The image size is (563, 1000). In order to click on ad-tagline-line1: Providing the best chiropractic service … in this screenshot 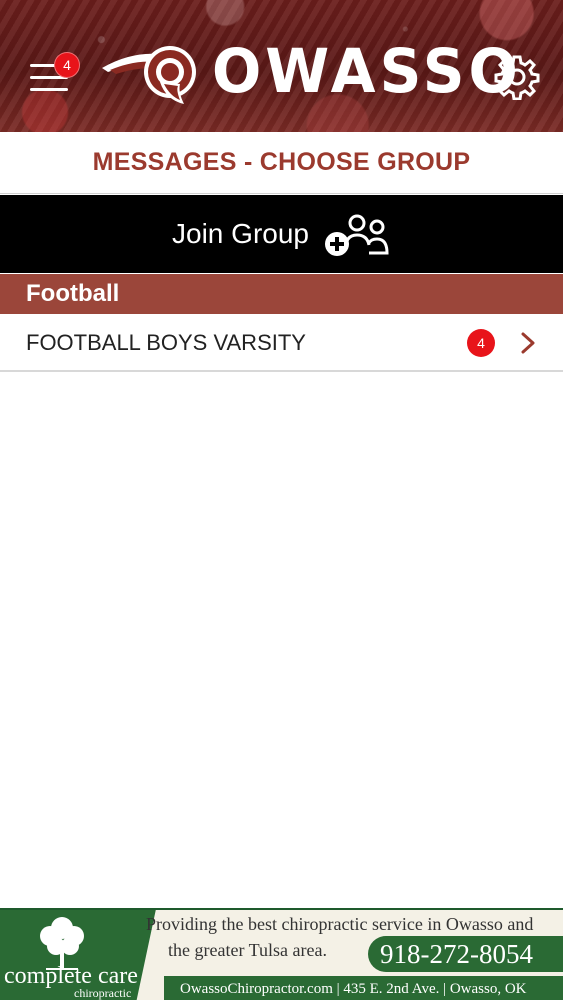, I will do `click(340, 924)`.